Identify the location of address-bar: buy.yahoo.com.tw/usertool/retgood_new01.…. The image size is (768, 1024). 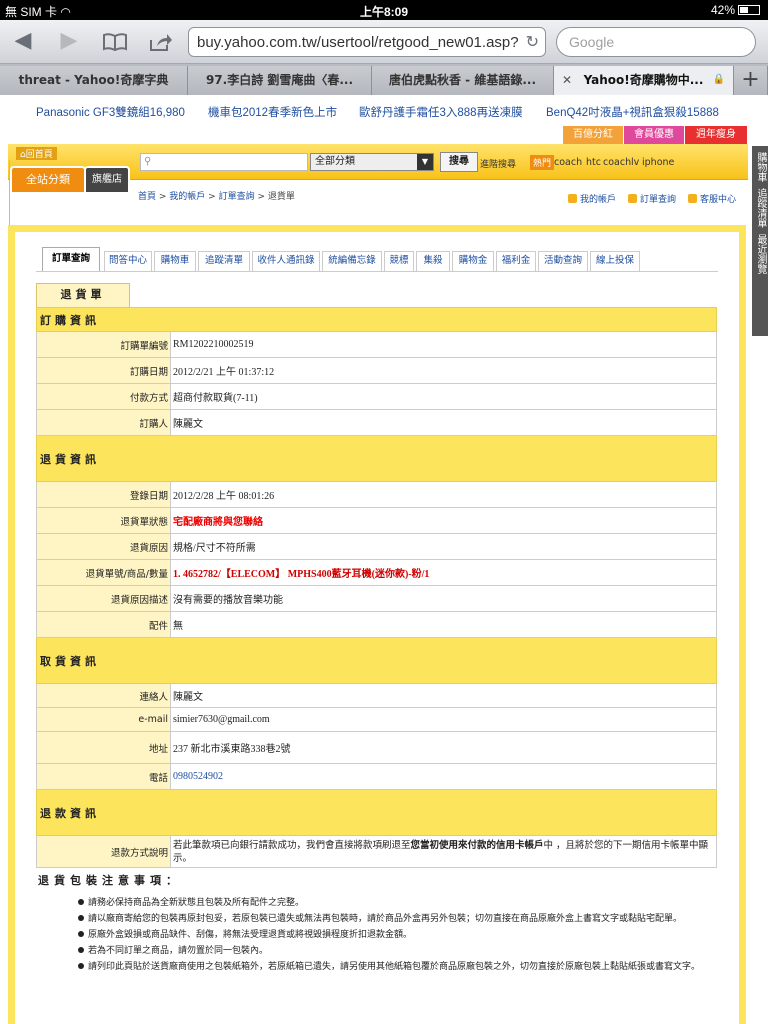
(367, 42).